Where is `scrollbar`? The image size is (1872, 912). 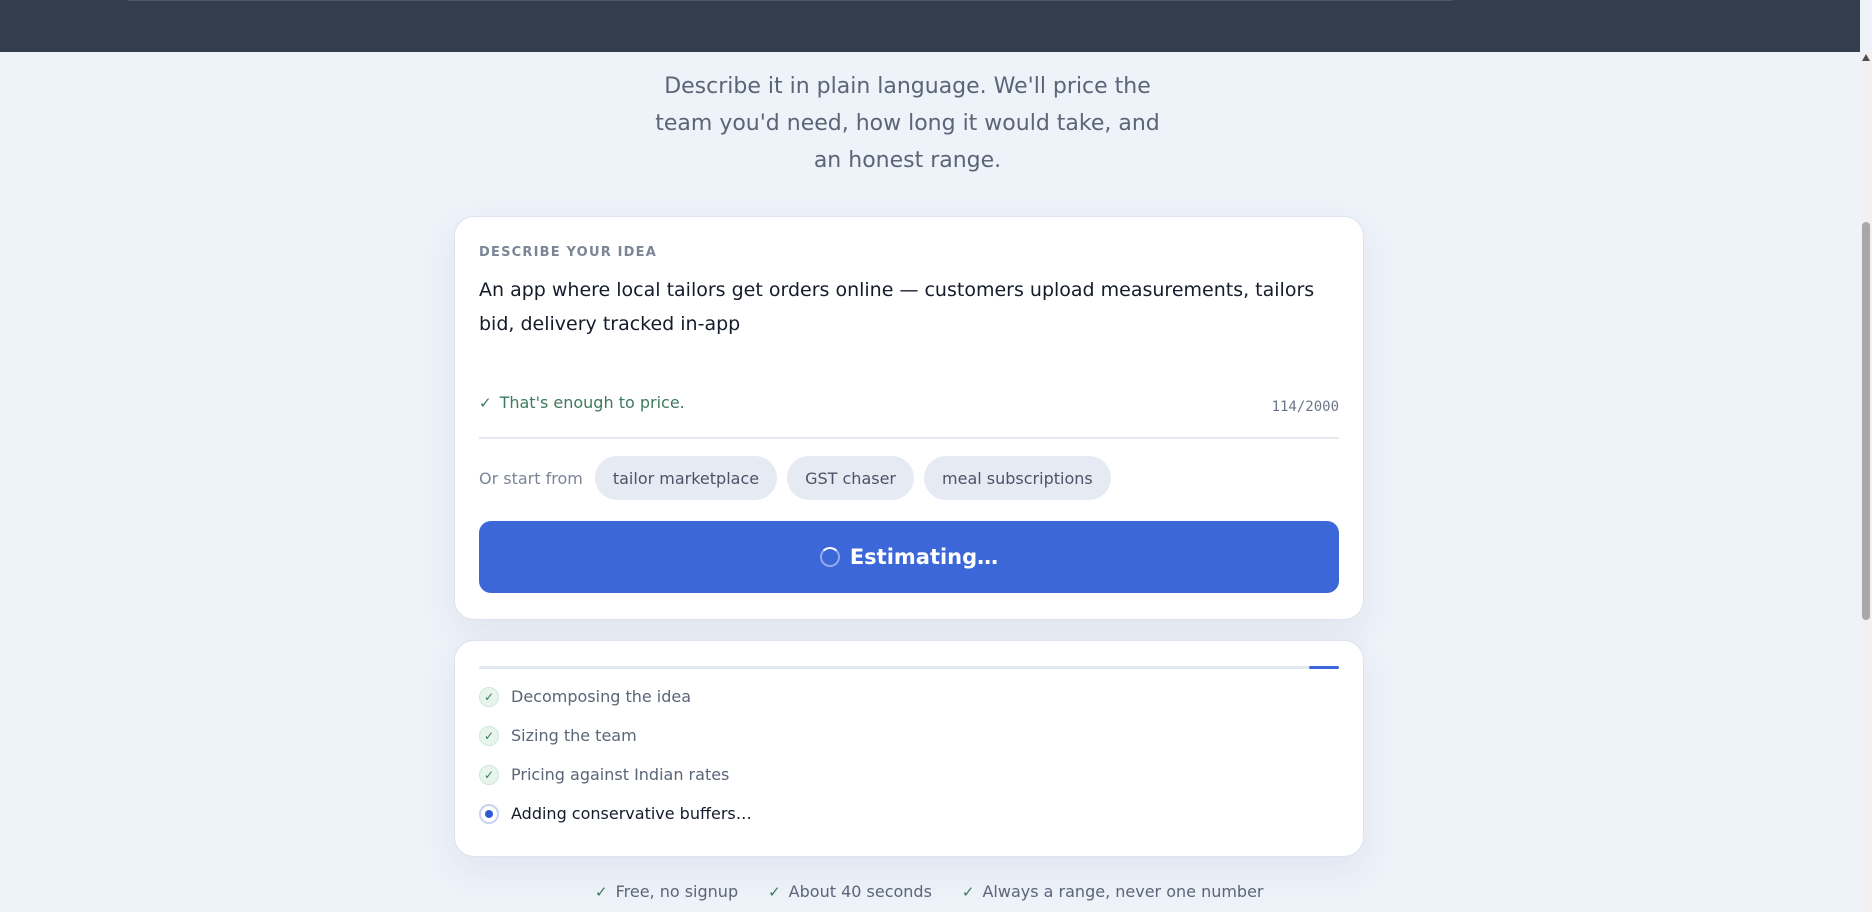 scrollbar is located at coordinates (1866, 482).